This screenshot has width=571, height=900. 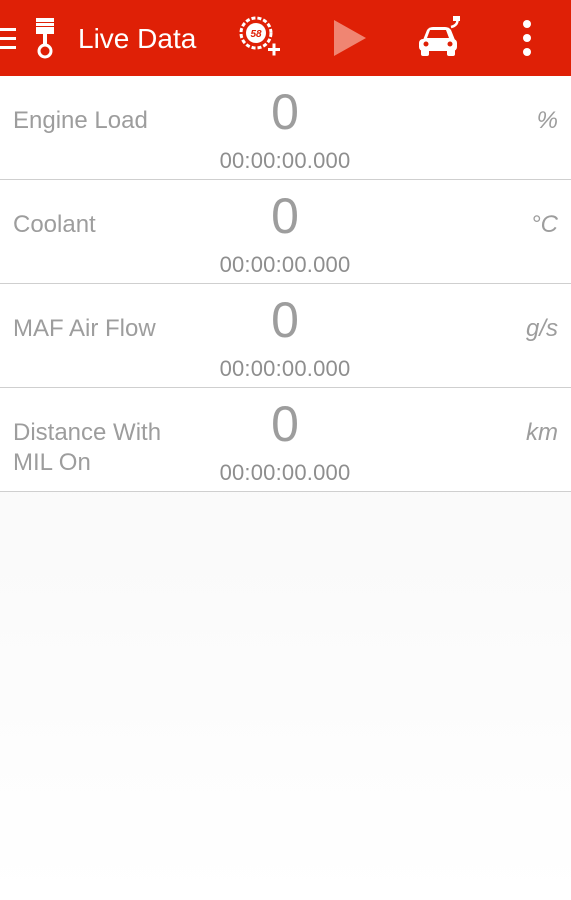 I want to click on reading-label: Distance With MIL On, so click(x=87, y=447).